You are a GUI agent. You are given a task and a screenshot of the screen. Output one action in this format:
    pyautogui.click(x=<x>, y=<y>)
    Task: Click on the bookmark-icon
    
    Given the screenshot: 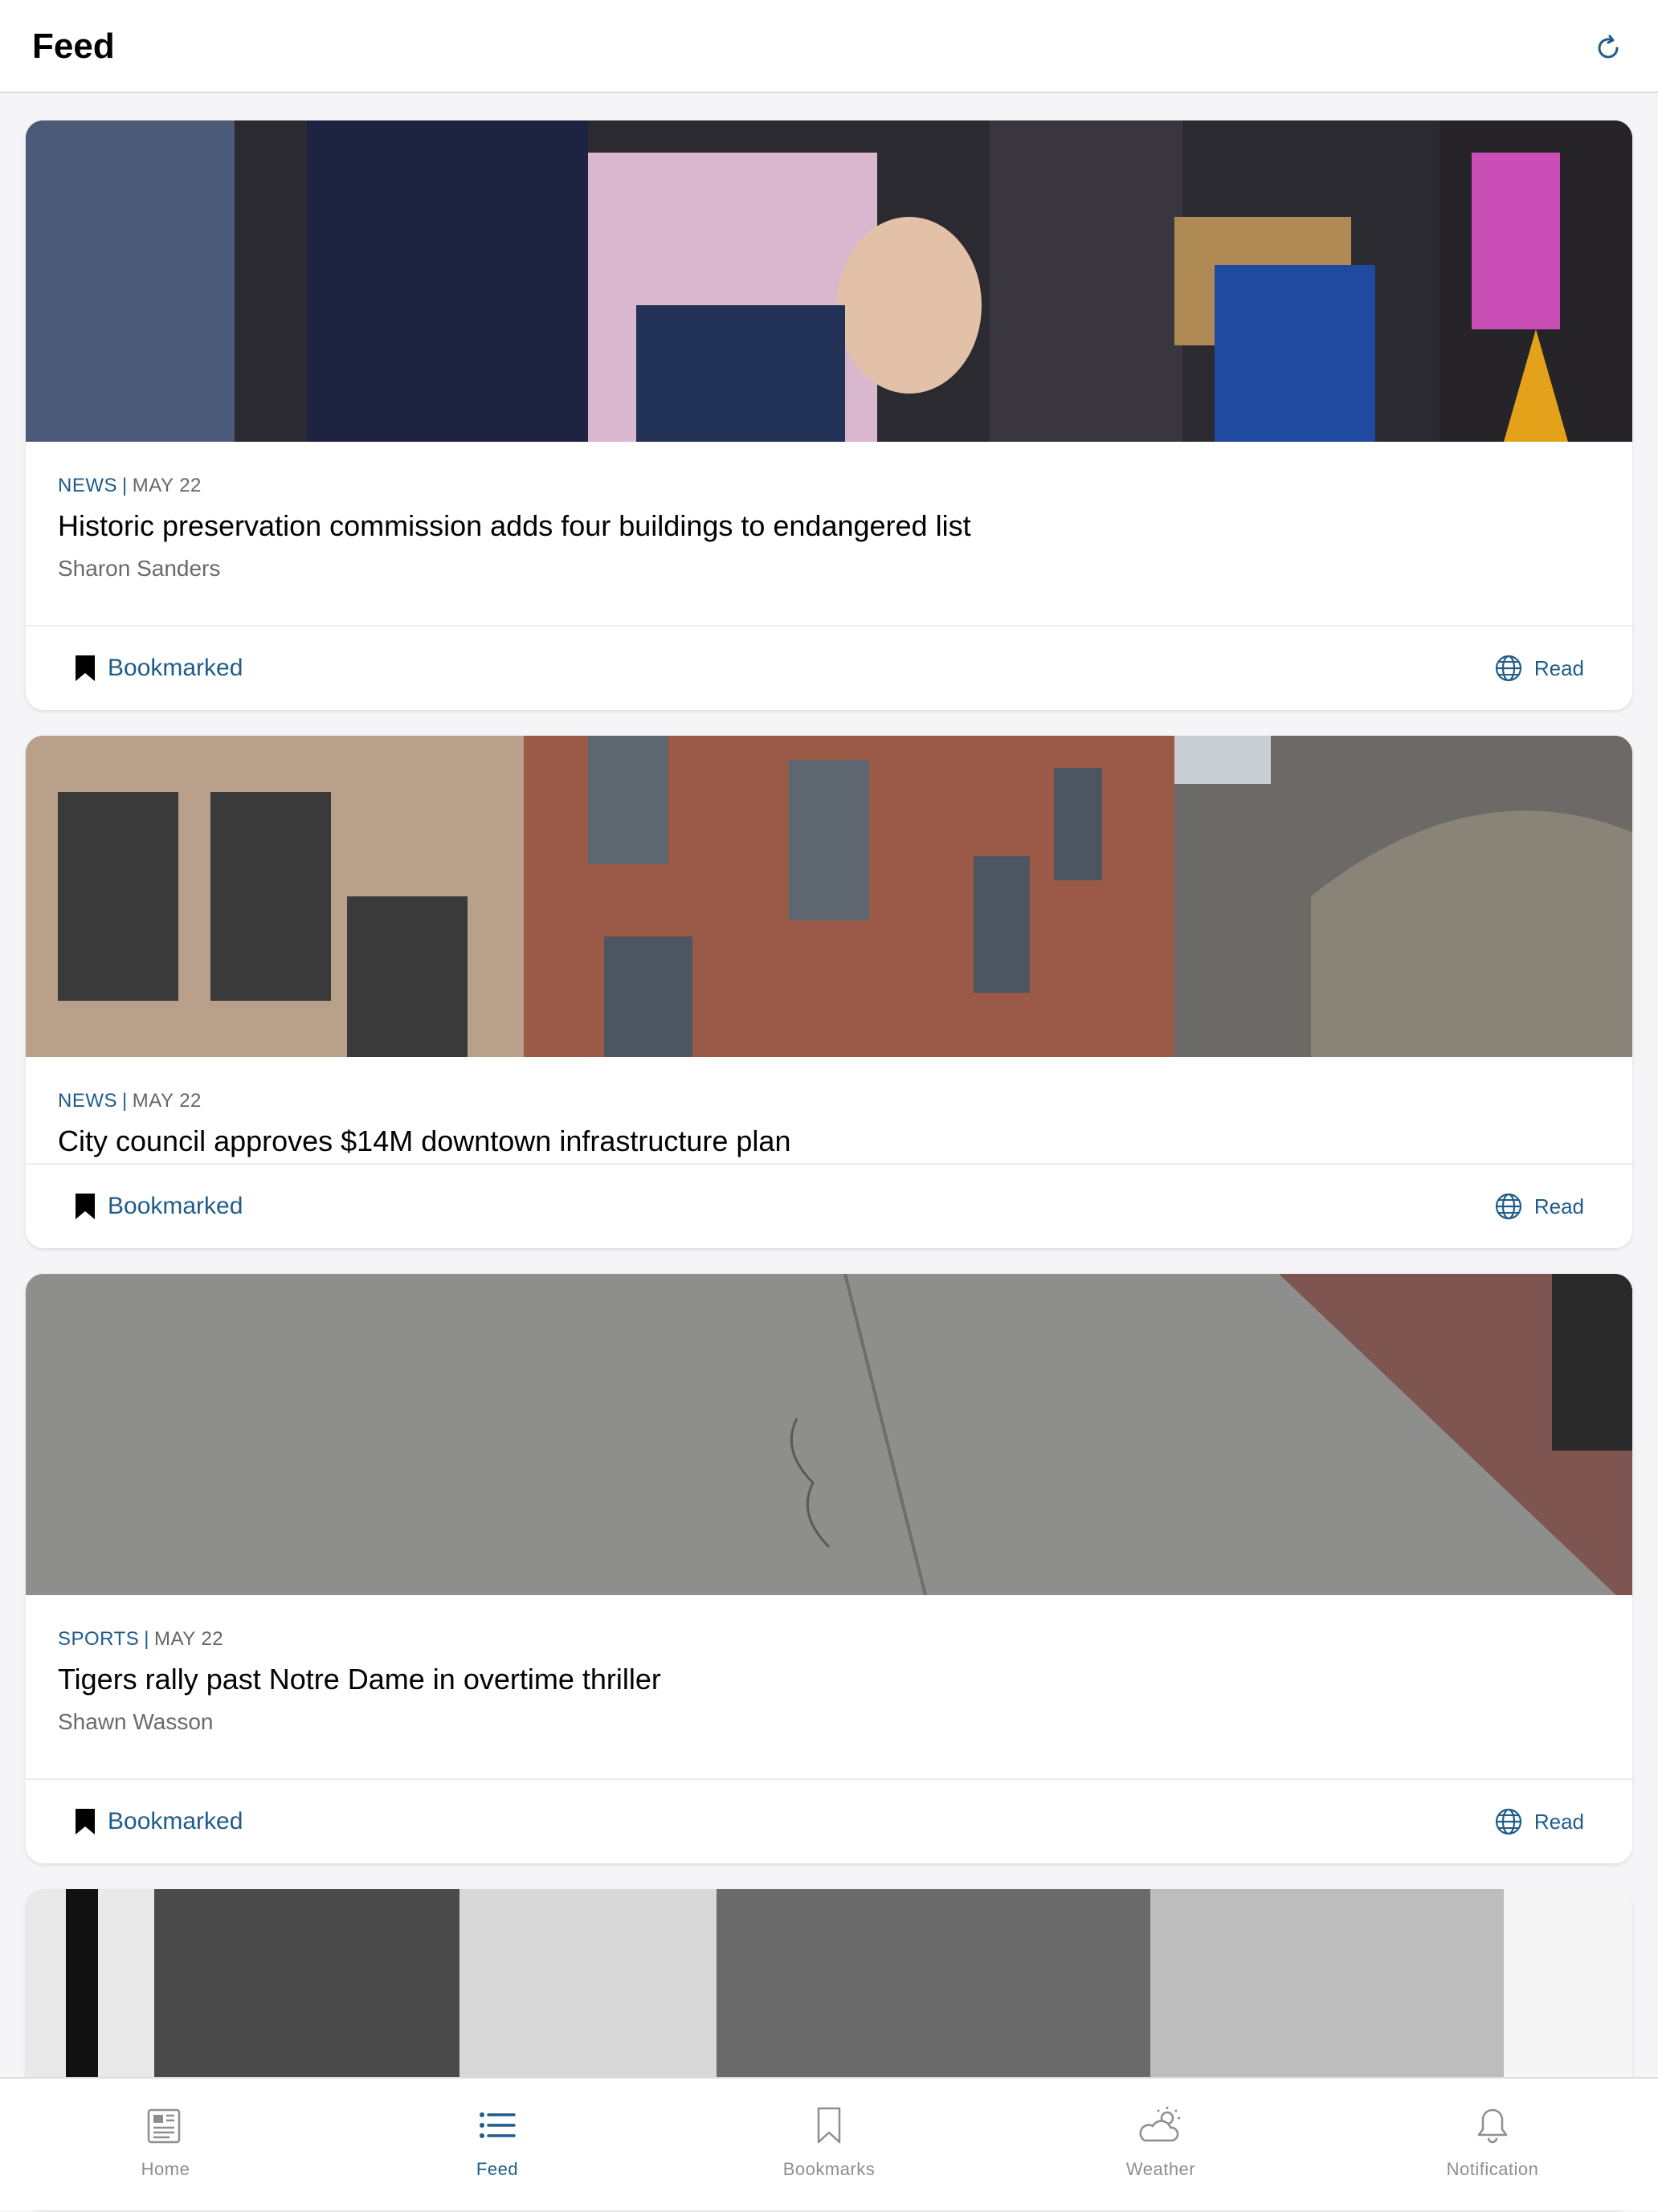 What is the action you would take?
    pyautogui.click(x=829, y=2125)
    